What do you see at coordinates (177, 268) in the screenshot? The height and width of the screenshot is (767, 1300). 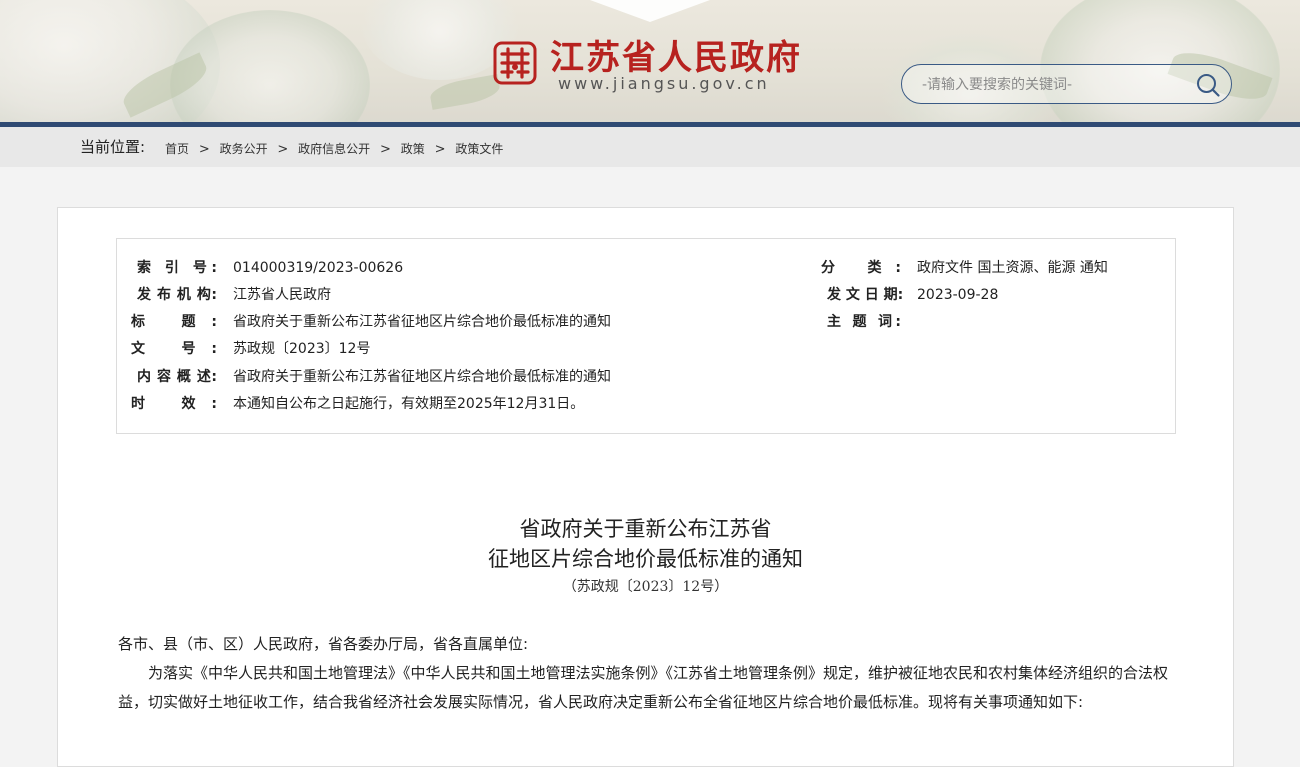 I see `meta-label: 索 引 号:` at bounding box center [177, 268].